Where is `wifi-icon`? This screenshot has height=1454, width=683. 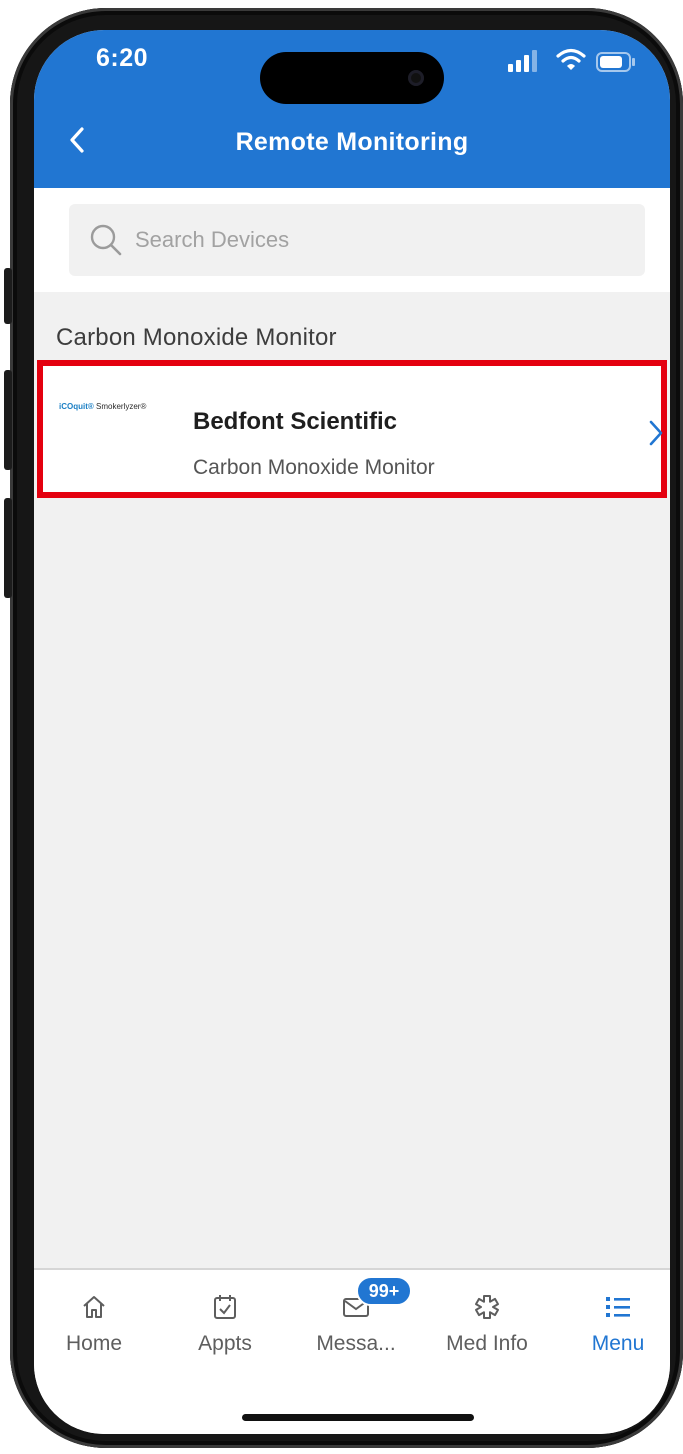 wifi-icon is located at coordinates (571, 59).